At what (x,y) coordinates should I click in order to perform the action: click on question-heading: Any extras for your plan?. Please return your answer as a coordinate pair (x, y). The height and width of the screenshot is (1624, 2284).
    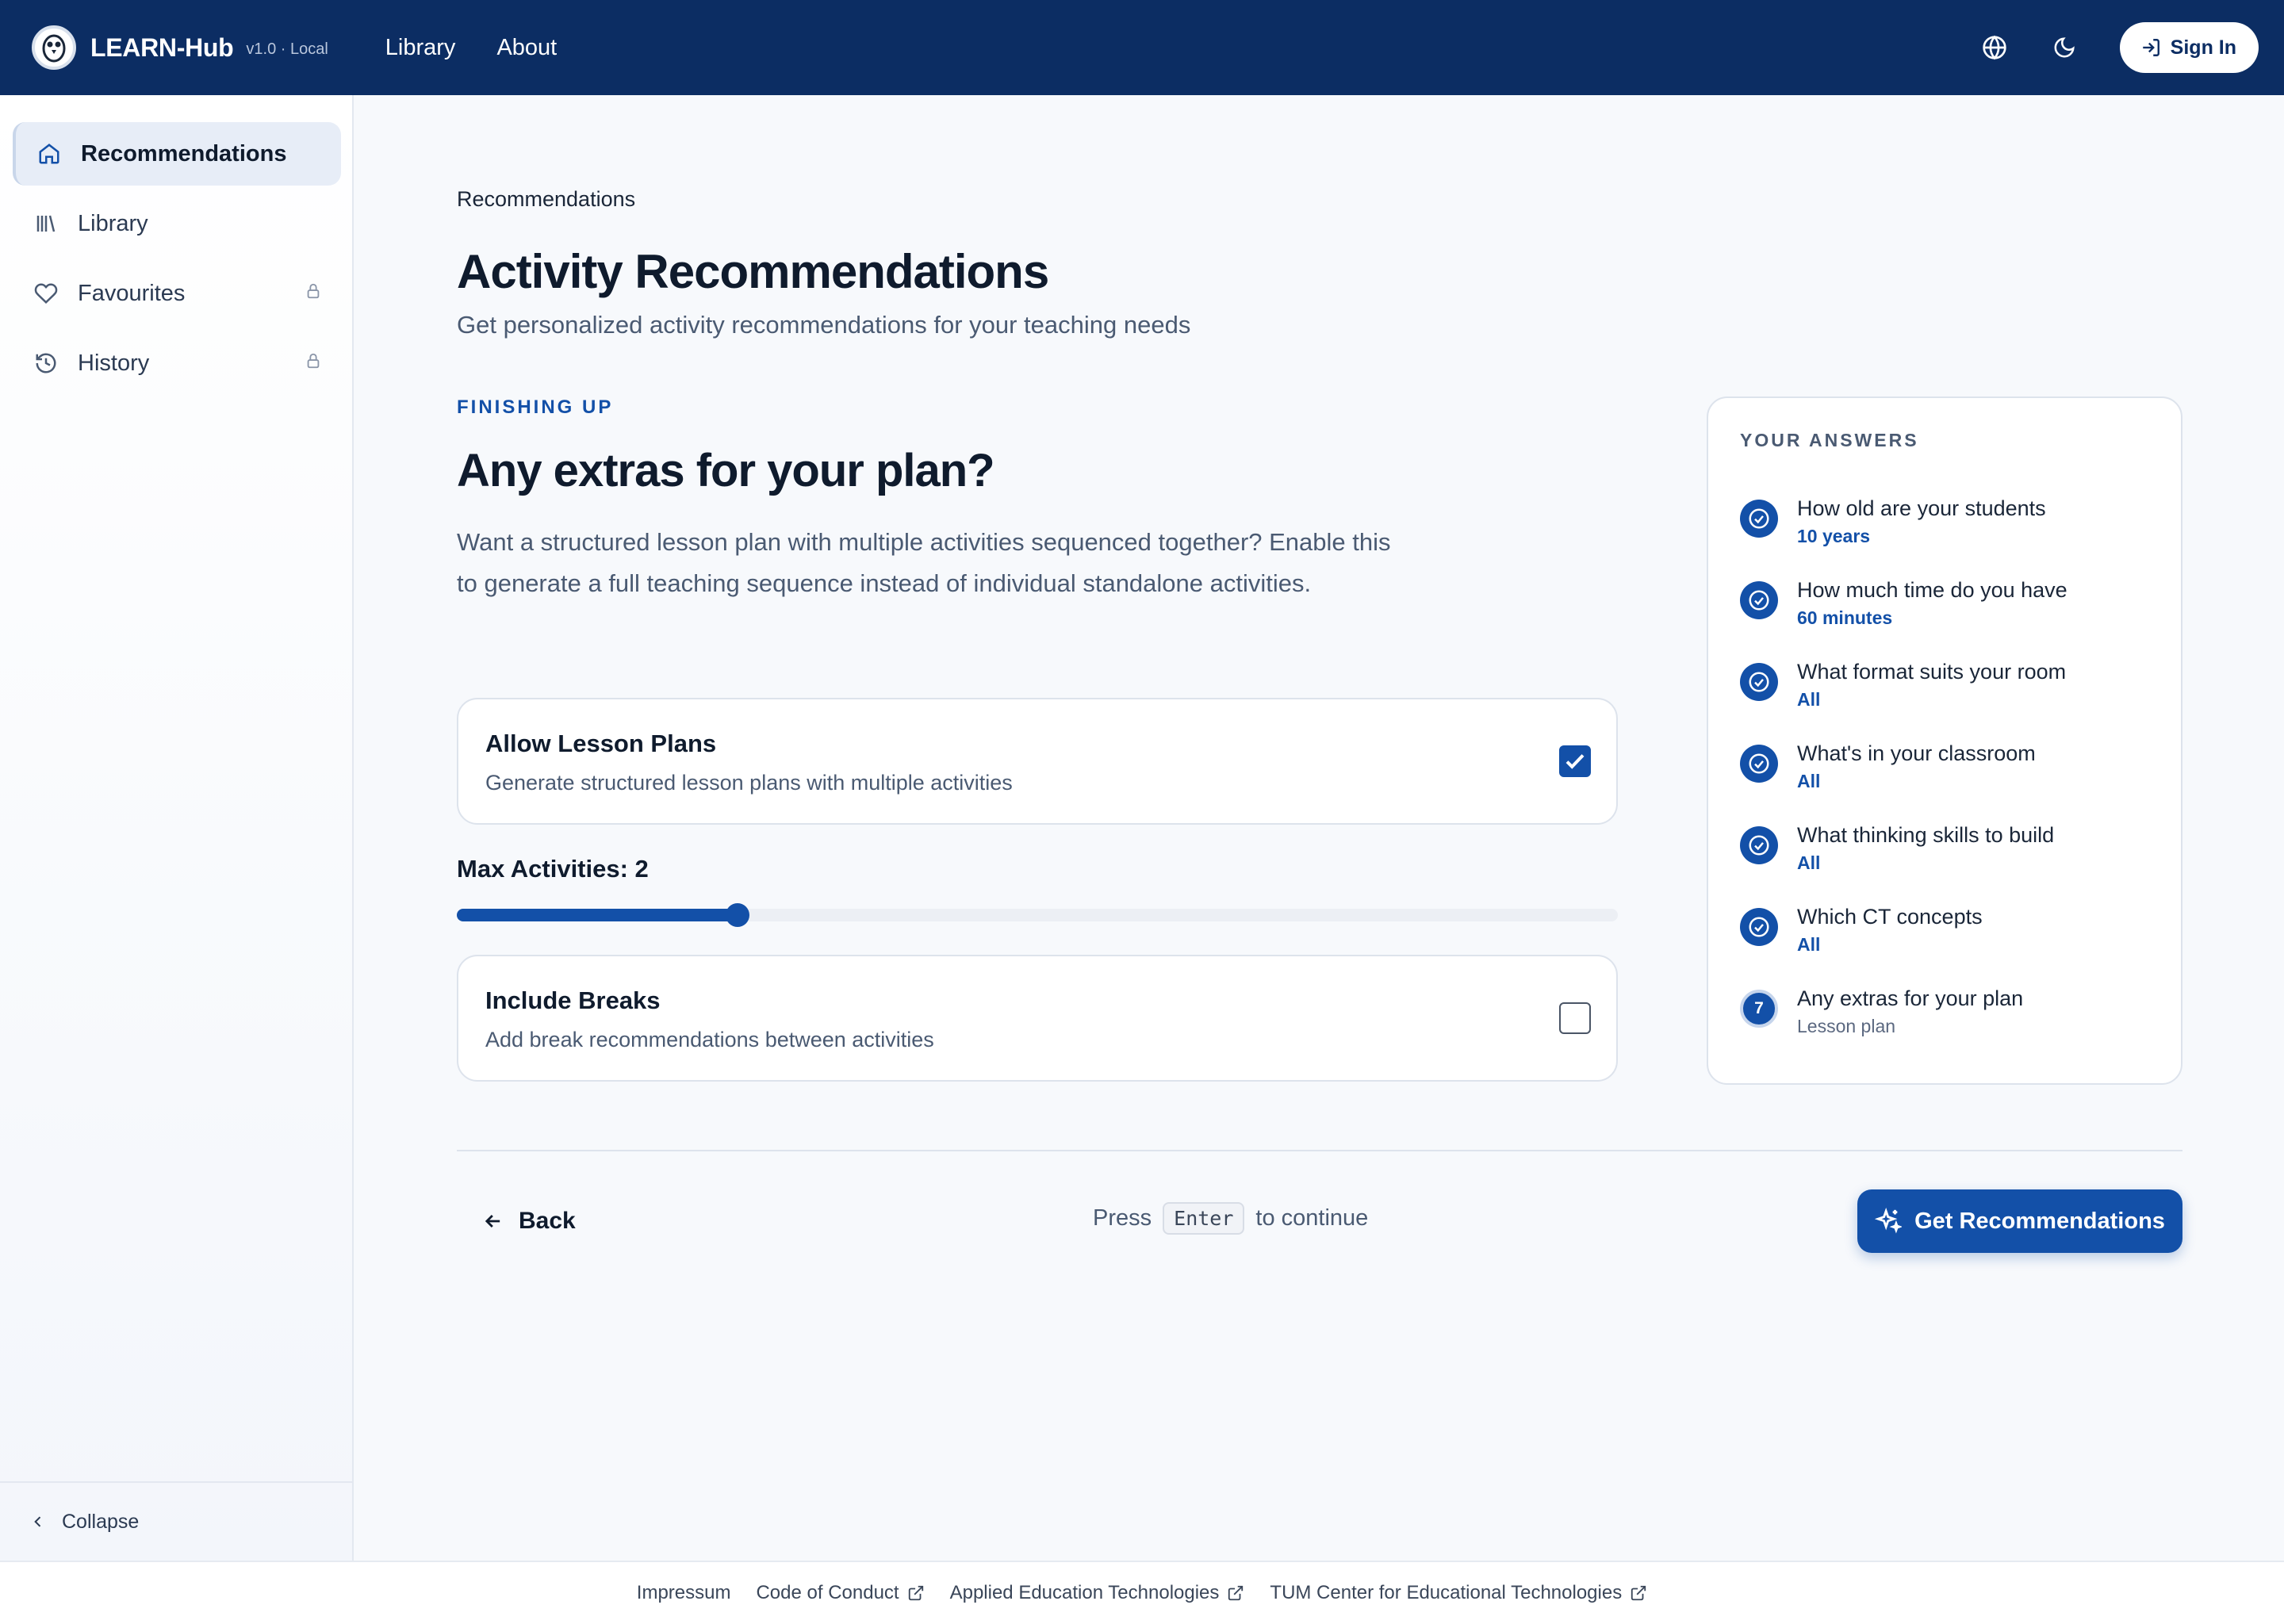
    Looking at the image, I should click on (726, 470).